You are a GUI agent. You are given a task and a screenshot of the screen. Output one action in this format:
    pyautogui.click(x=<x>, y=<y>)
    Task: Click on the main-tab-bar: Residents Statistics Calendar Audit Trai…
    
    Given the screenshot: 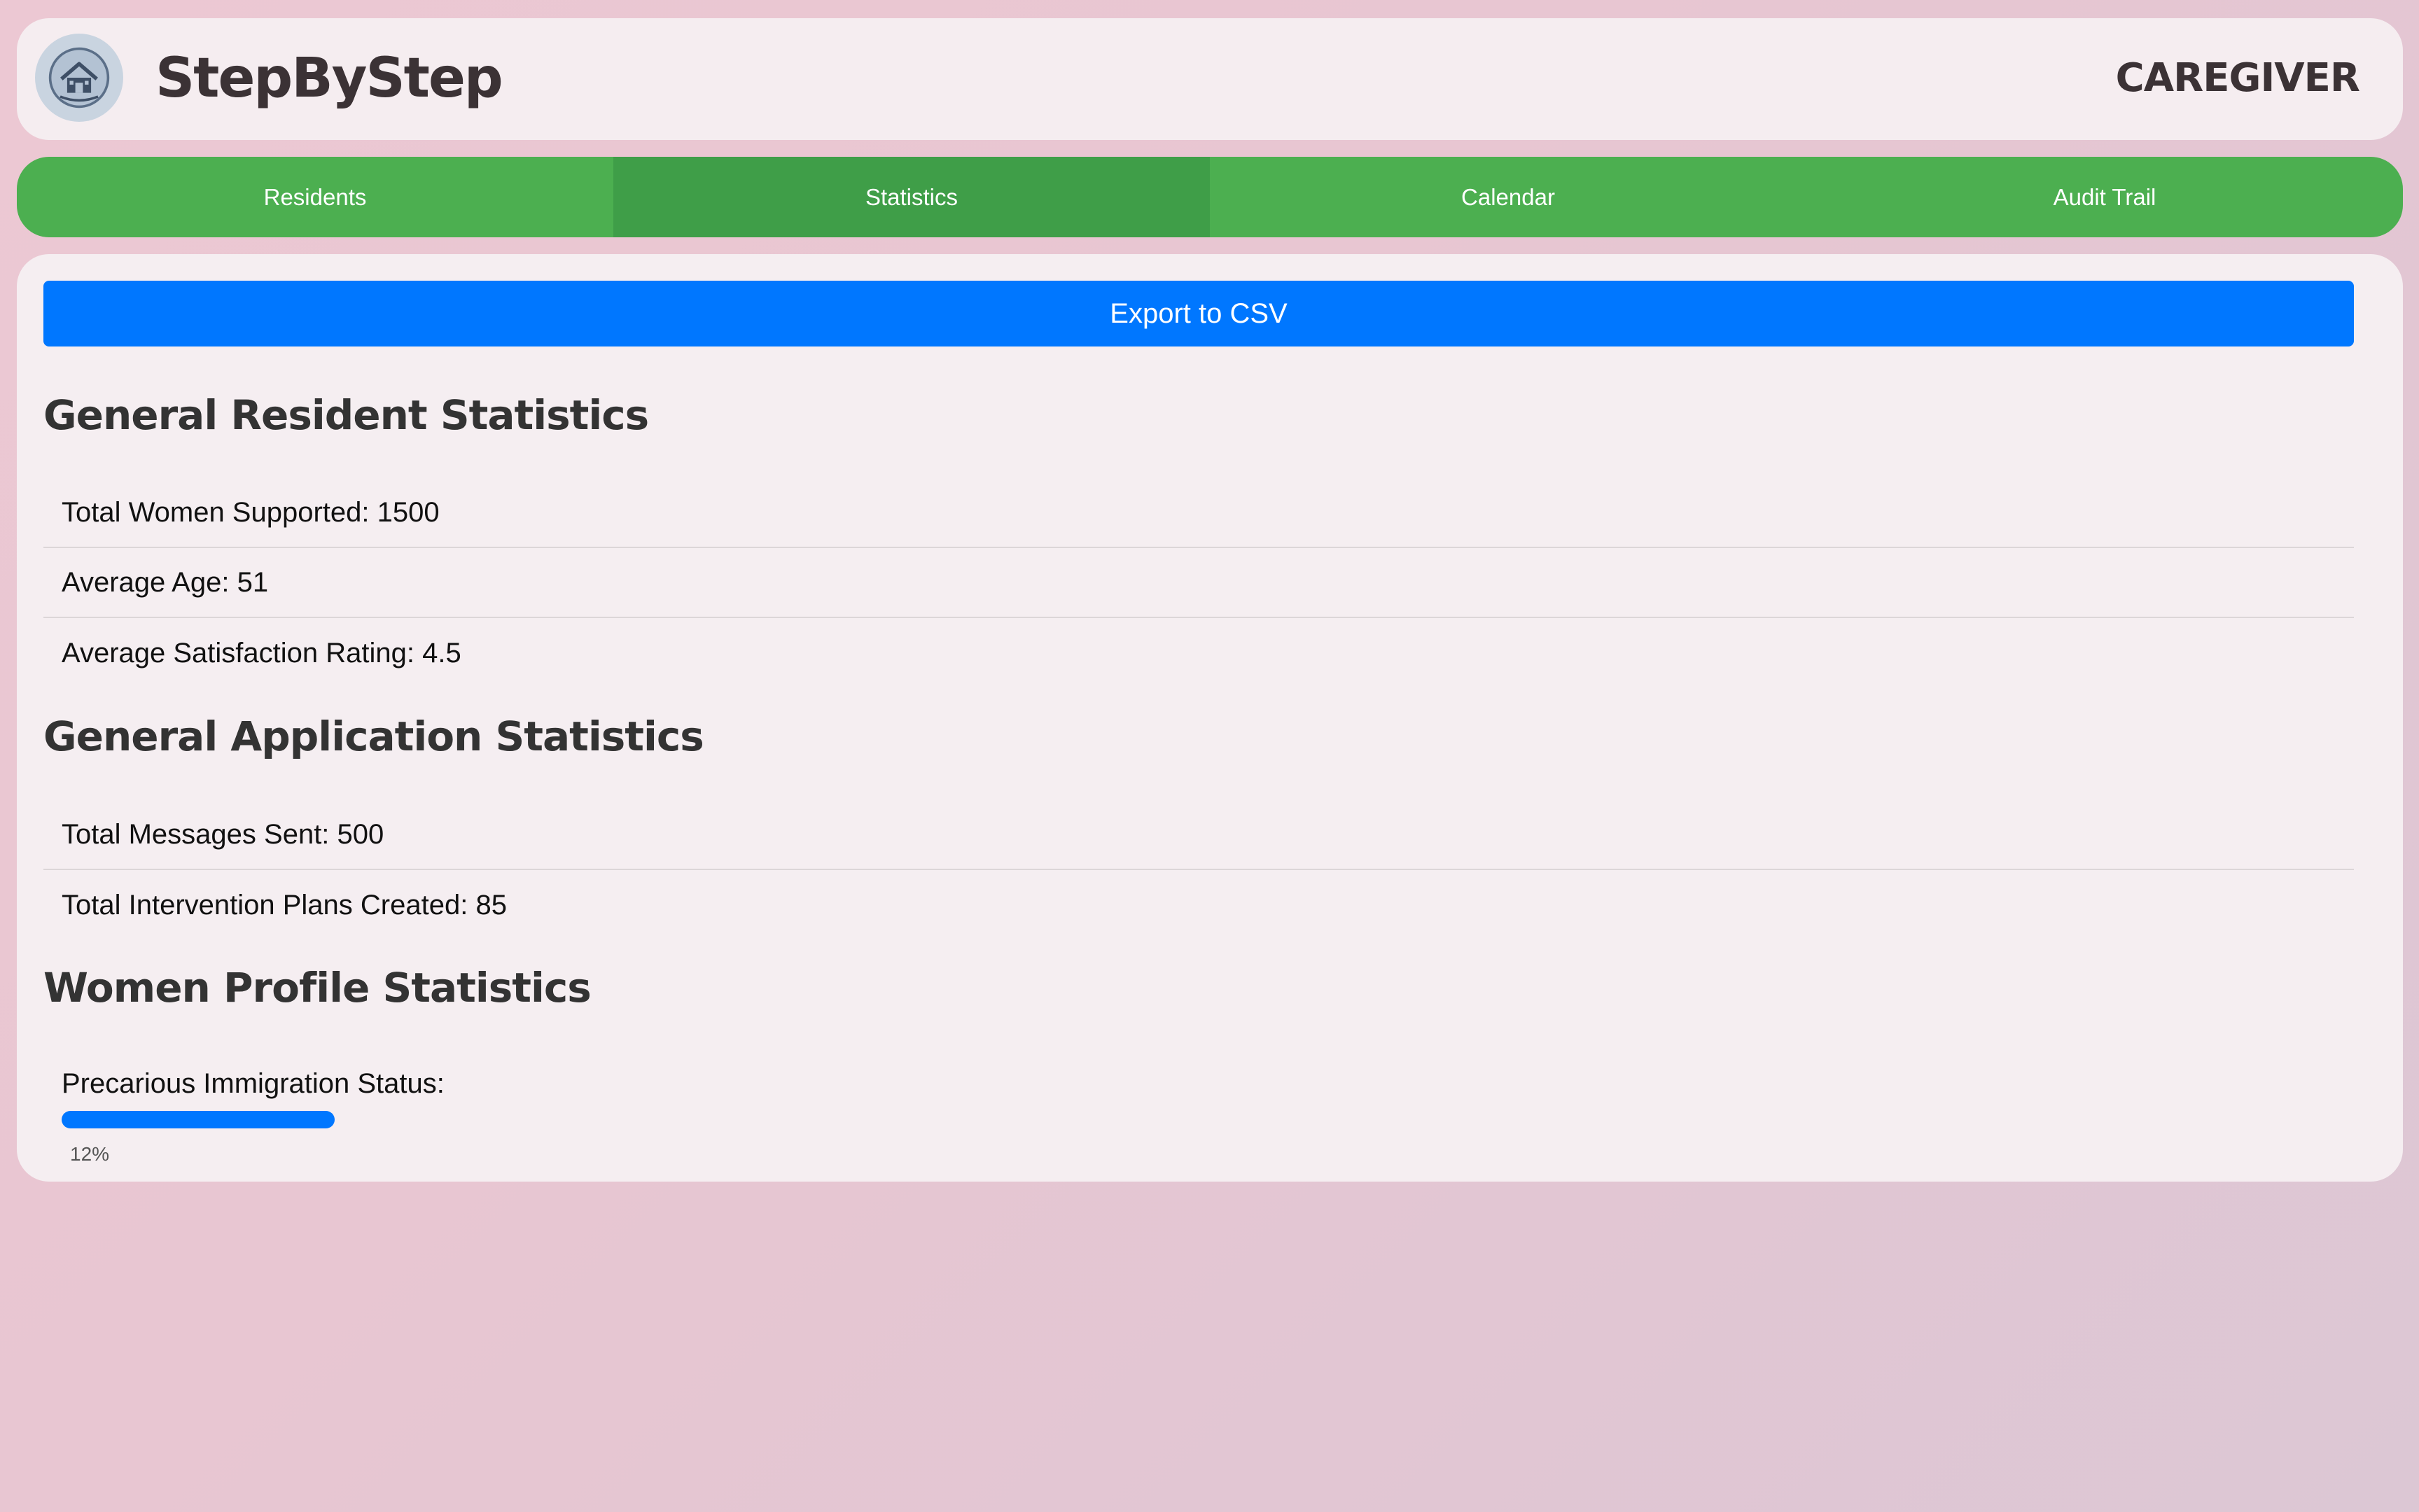 What is the action you would take?
    pyautogui.click(x=1210, y=197)
    